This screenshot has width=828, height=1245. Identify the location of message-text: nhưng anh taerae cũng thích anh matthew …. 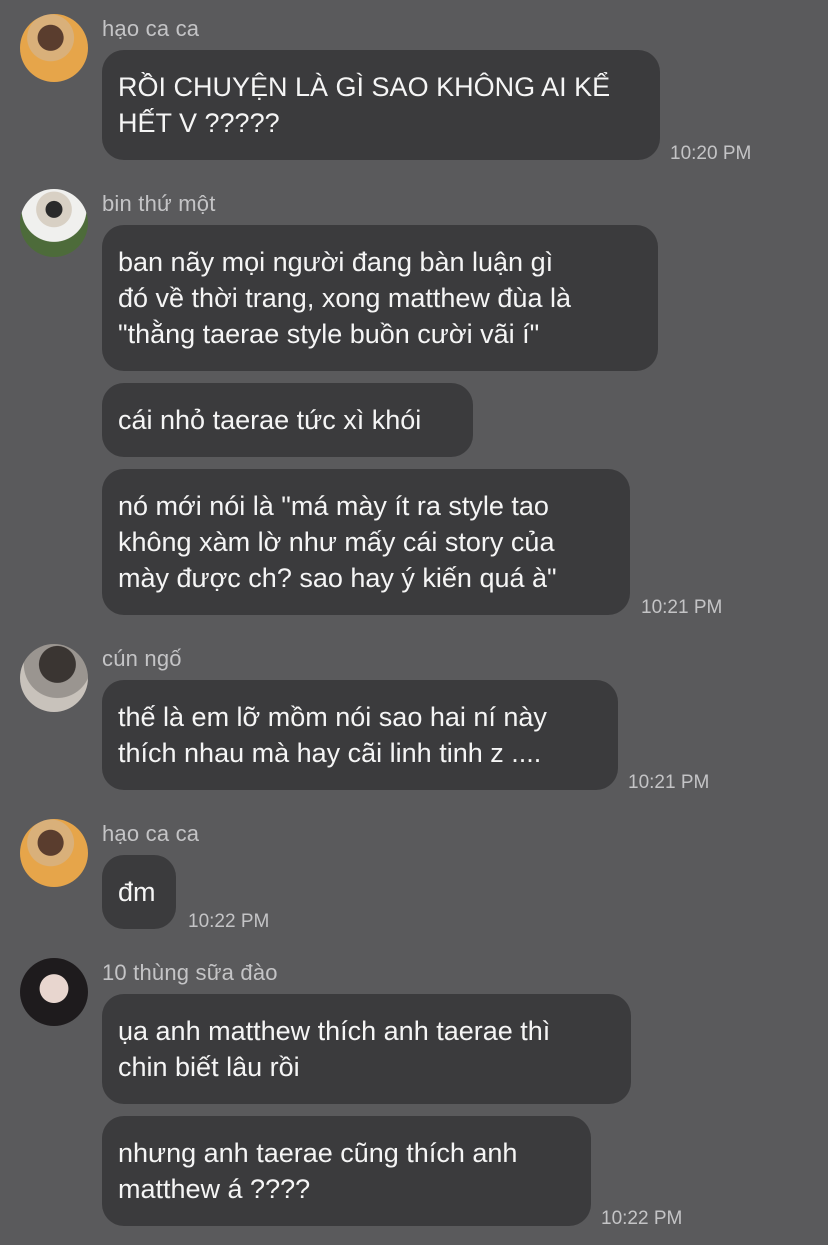
(318, 1171).